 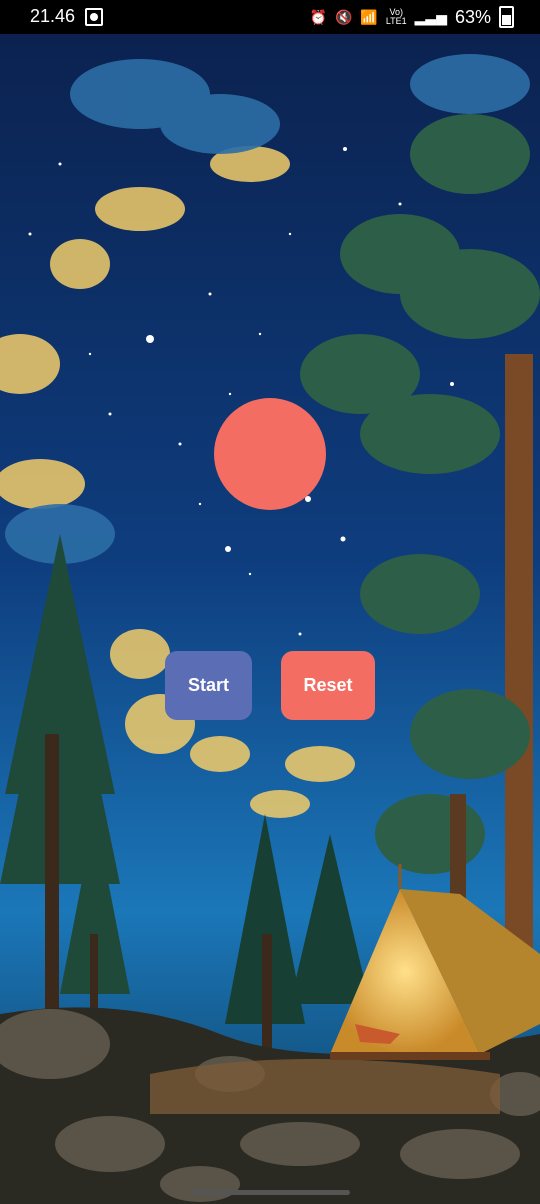 I want to click on battery-icon, so click(x=506, y=17).